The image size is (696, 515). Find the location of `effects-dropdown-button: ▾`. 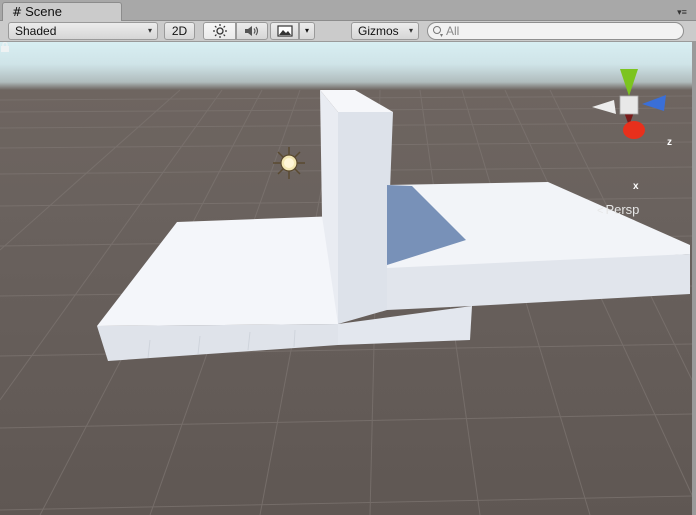

effects-dropdown-button: ▾ is located at coordinates (307, 31).